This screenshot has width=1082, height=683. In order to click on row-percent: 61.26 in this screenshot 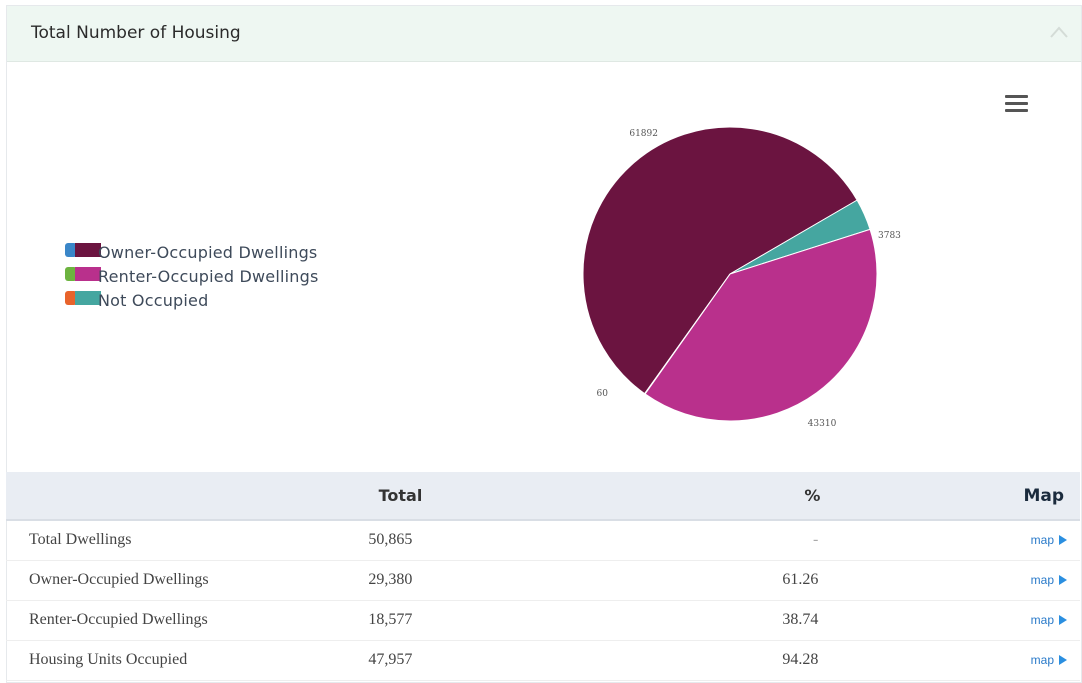, I will do `click(800, 579)`.